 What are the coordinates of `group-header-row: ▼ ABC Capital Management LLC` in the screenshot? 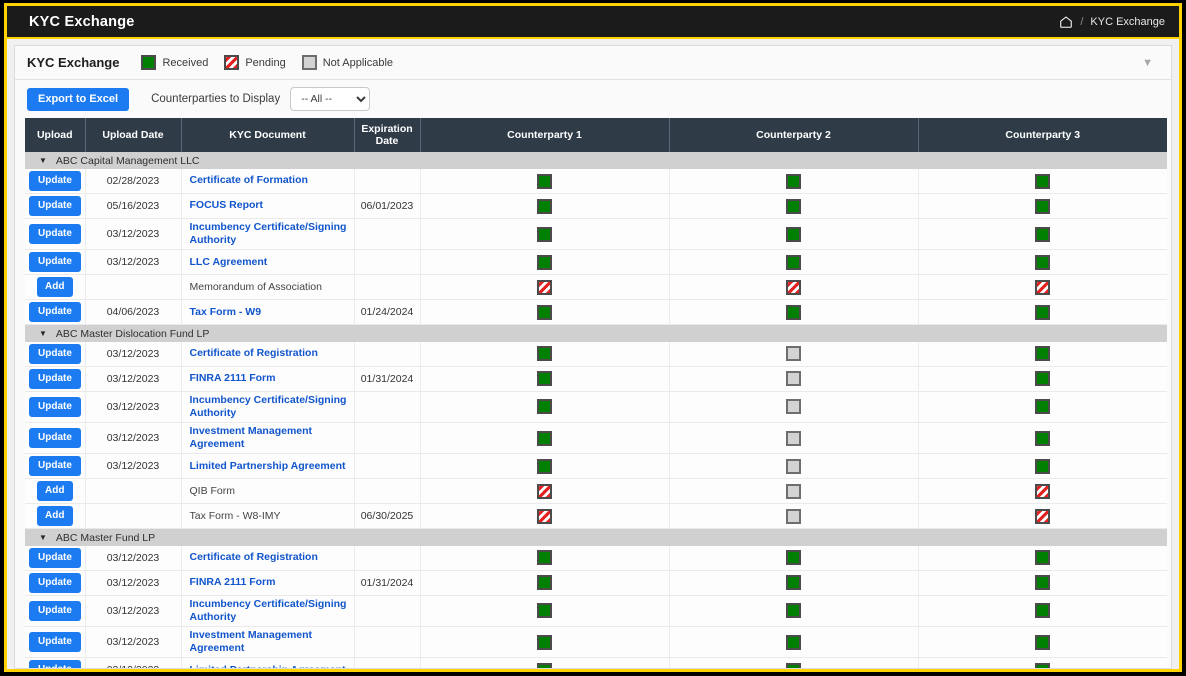 It's located at (596, 160).